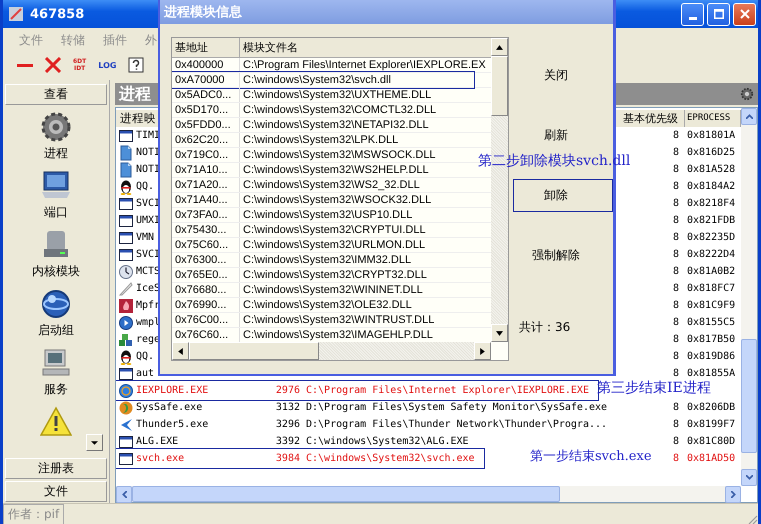  What do you see at coordinates (56, 330) in the screenshot?
I see `sidebar-item: 启动组` at bounding box center [56, 330].